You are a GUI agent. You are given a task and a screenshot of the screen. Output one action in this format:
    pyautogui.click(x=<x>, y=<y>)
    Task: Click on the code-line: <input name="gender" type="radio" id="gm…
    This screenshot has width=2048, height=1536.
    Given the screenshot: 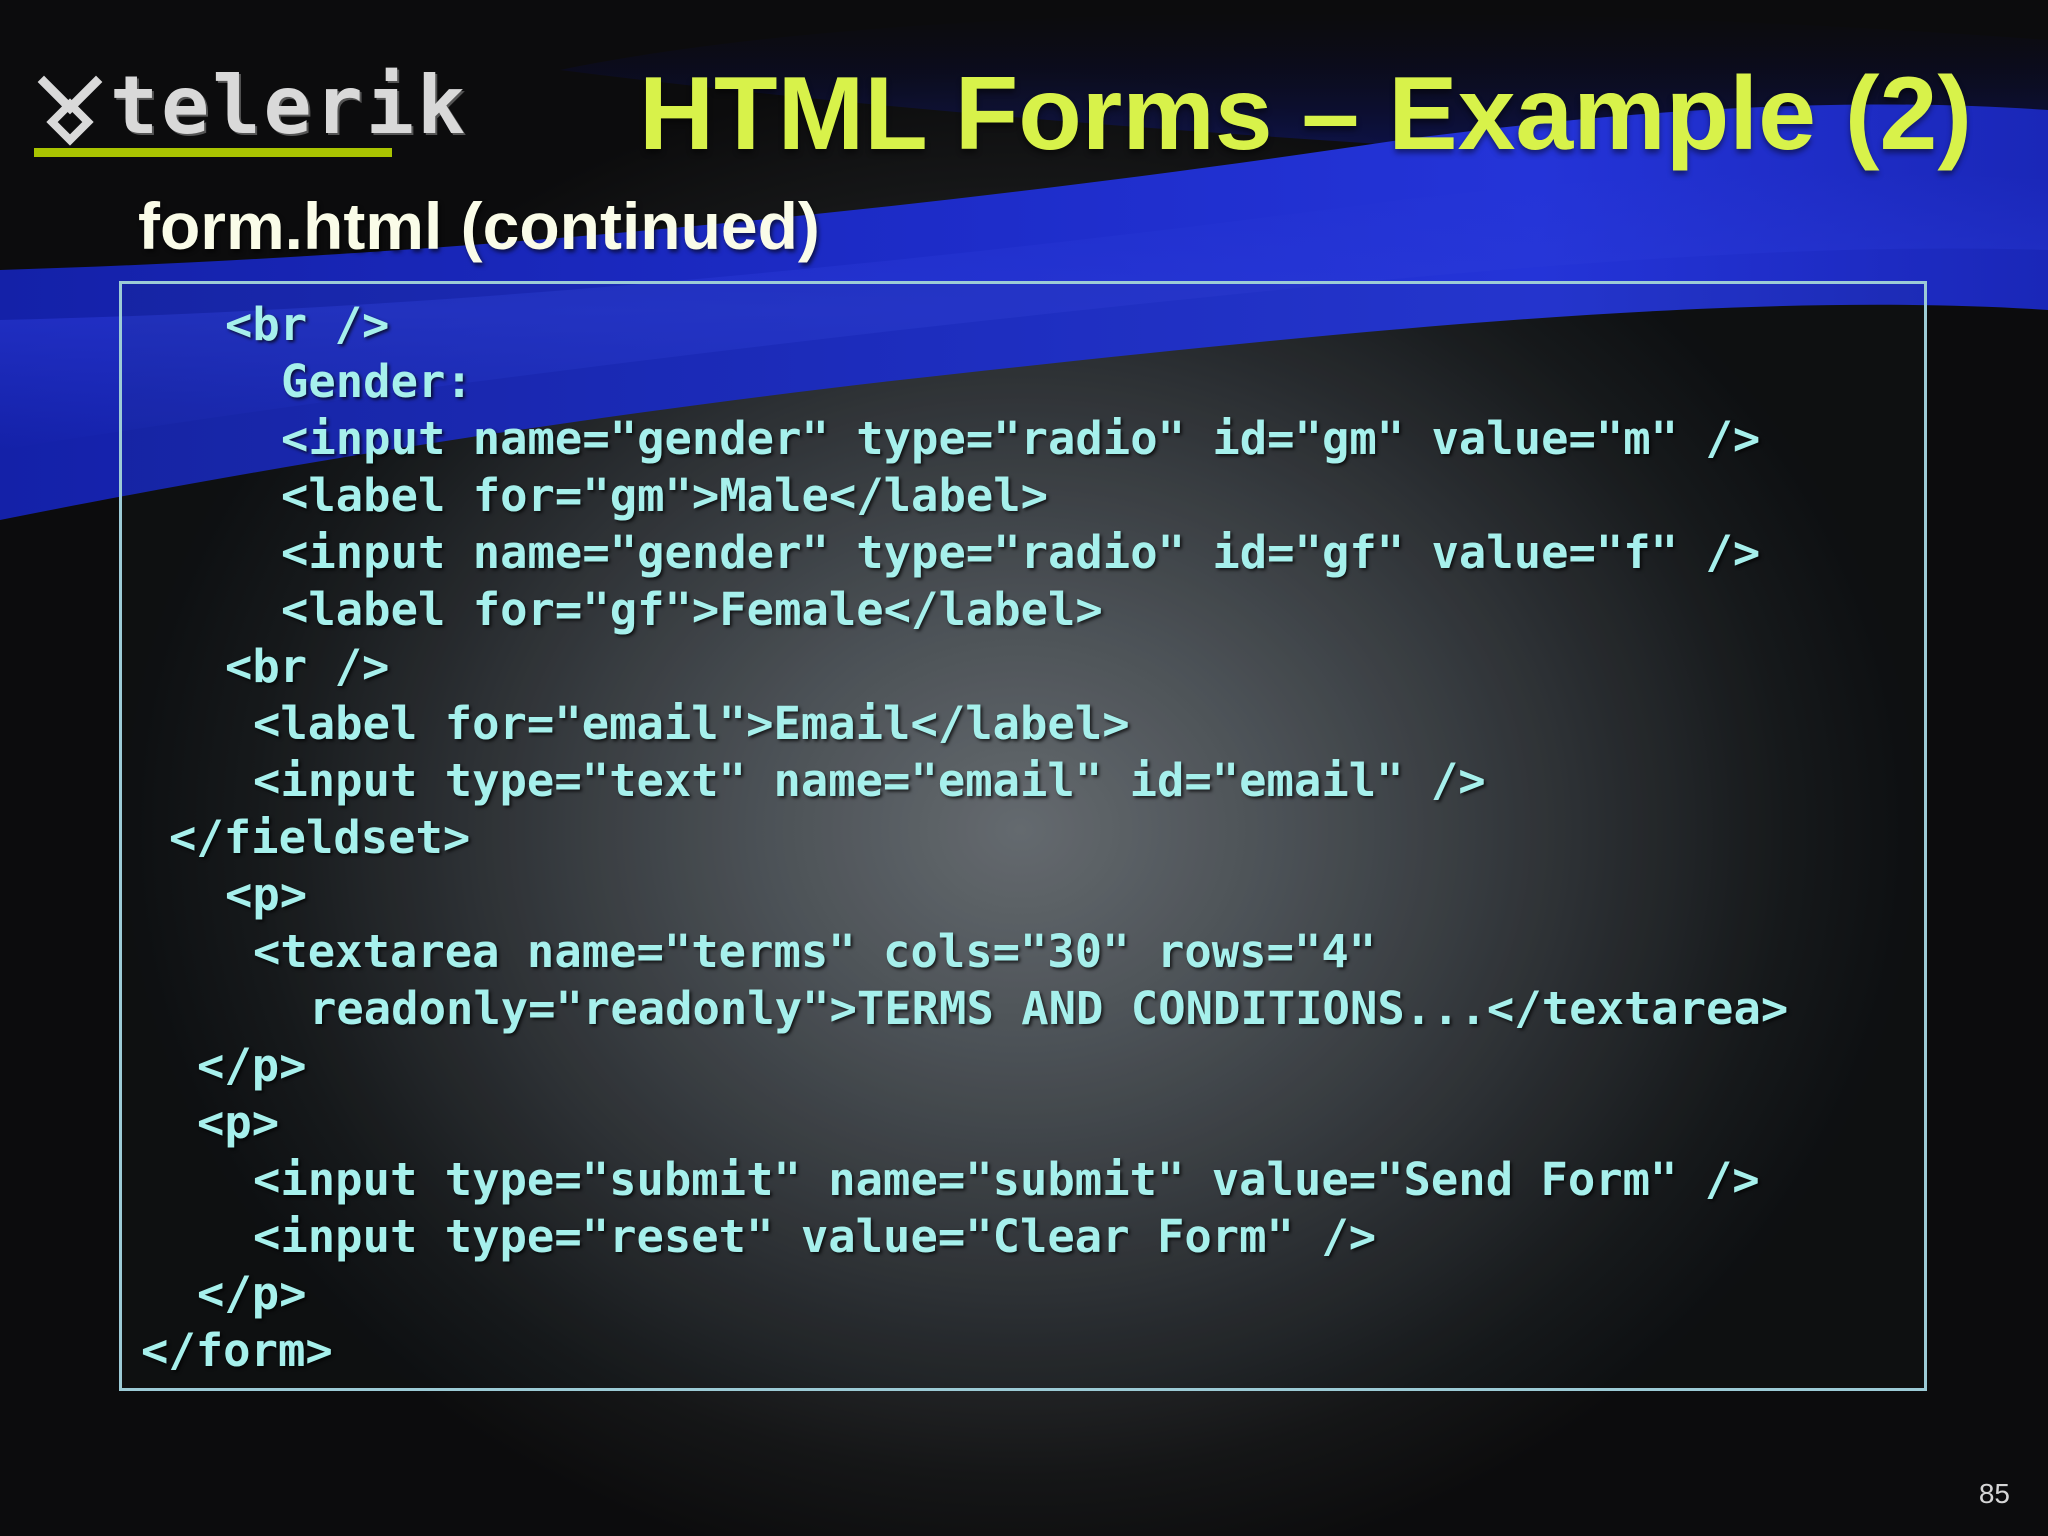 What is the action you would take?
    pyautogui.click(x=1021, y=438)
    